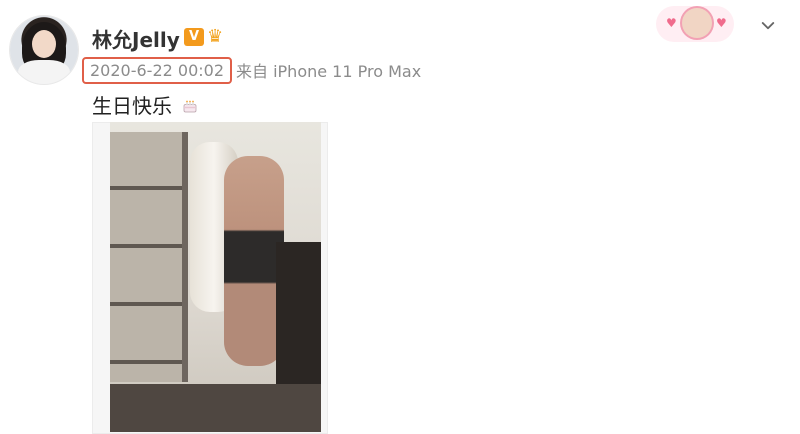  I want to click on more-options-button, so click(768, 26).